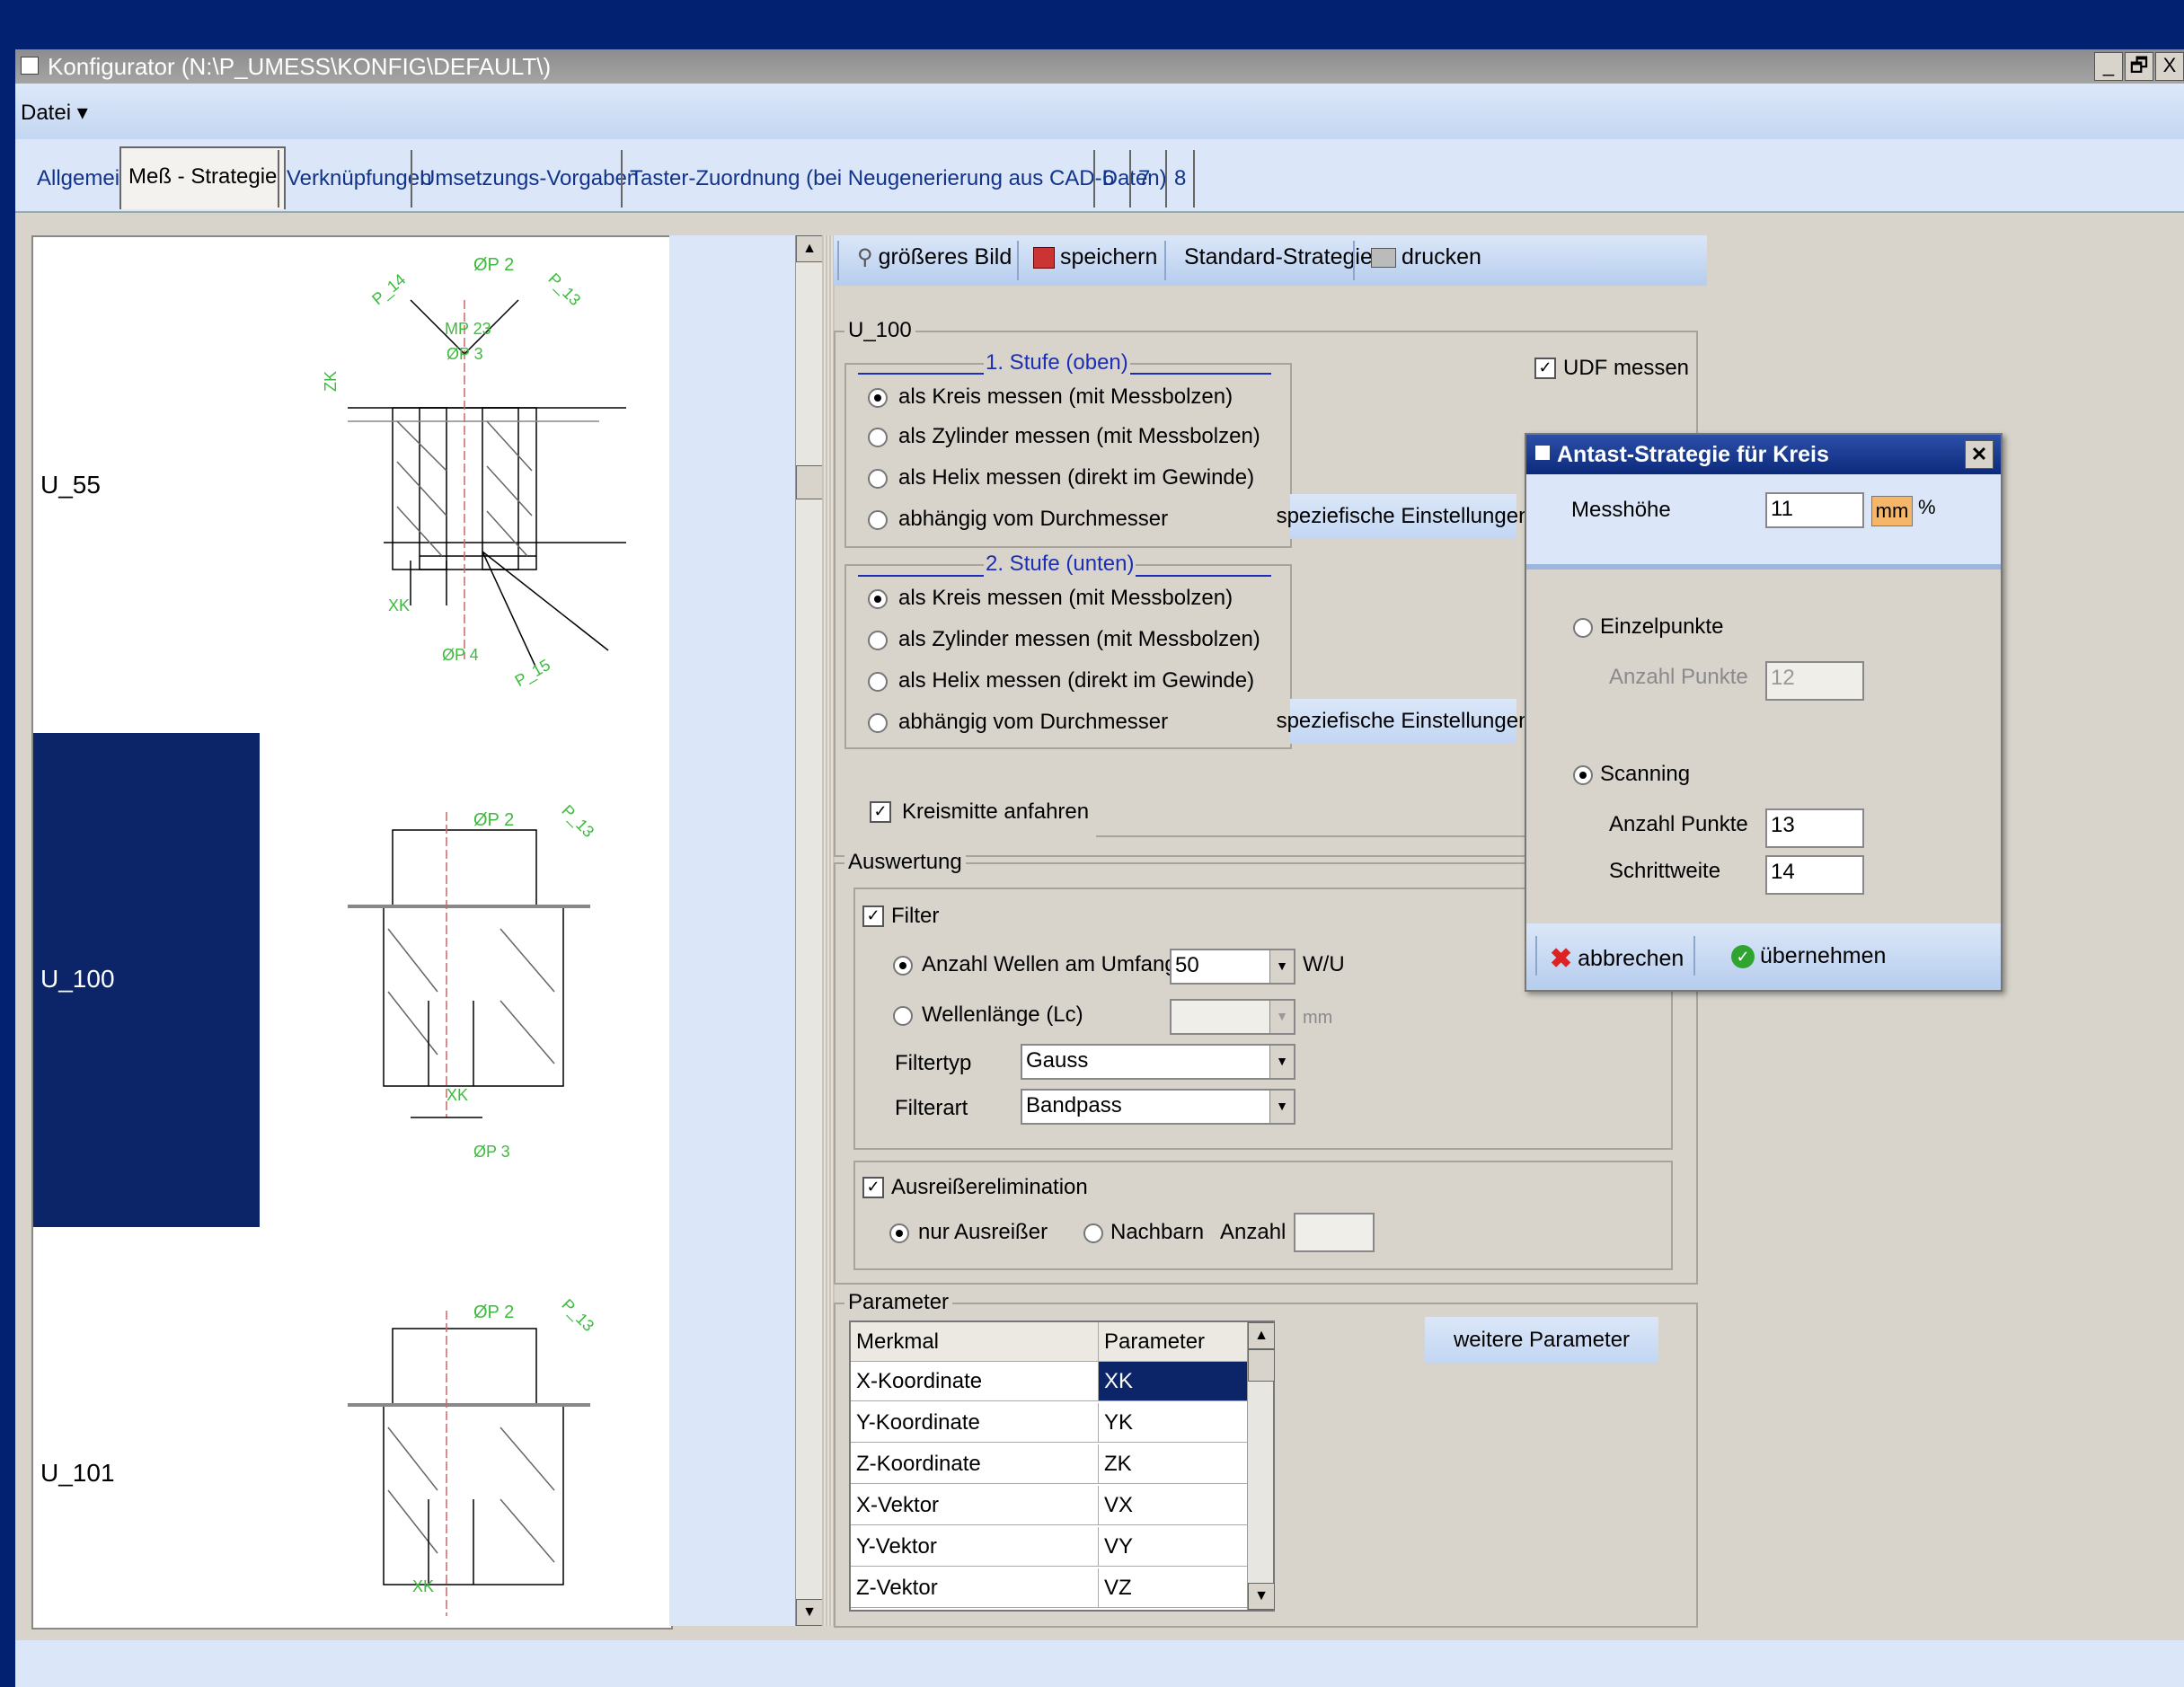 The width and height of the screenshot is (2184, 1687). Describe the element at coordinates (1261, 1466) in the screenshot. I see `table-scrollbar: ▲ ▼` at that location.